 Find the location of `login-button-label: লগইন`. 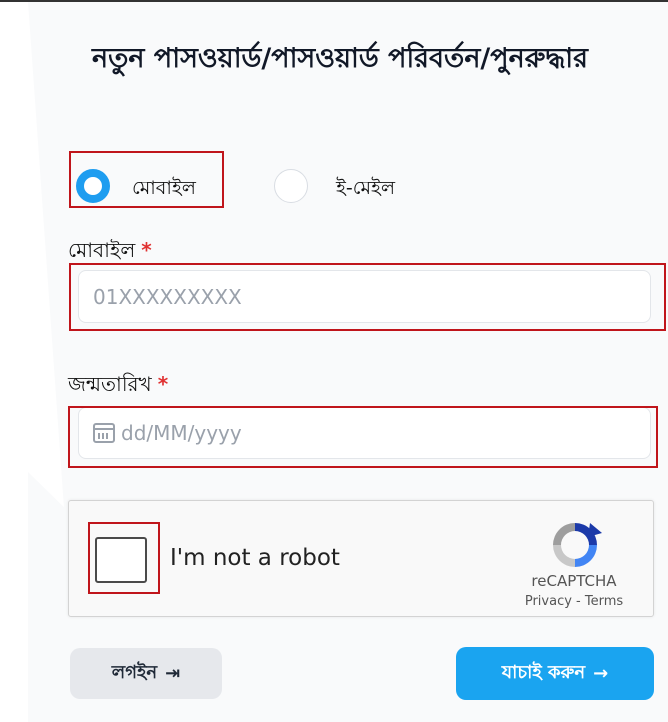

login-button-label: লগইন is located at coordinates (134, 672).